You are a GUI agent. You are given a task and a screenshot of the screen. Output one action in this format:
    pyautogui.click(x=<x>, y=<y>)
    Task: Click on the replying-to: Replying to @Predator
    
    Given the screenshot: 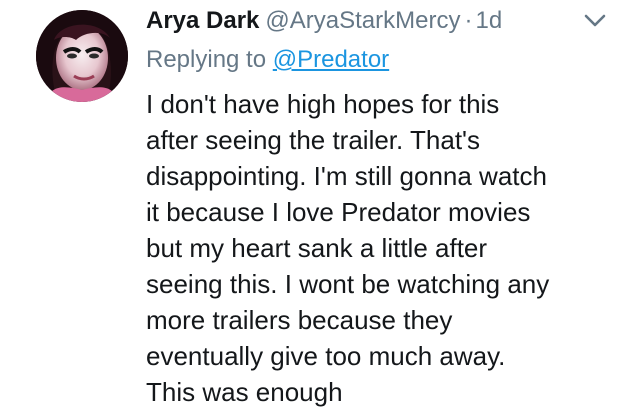 What is the action you would take?
    pyautogui.click(x=267, y=60)
    